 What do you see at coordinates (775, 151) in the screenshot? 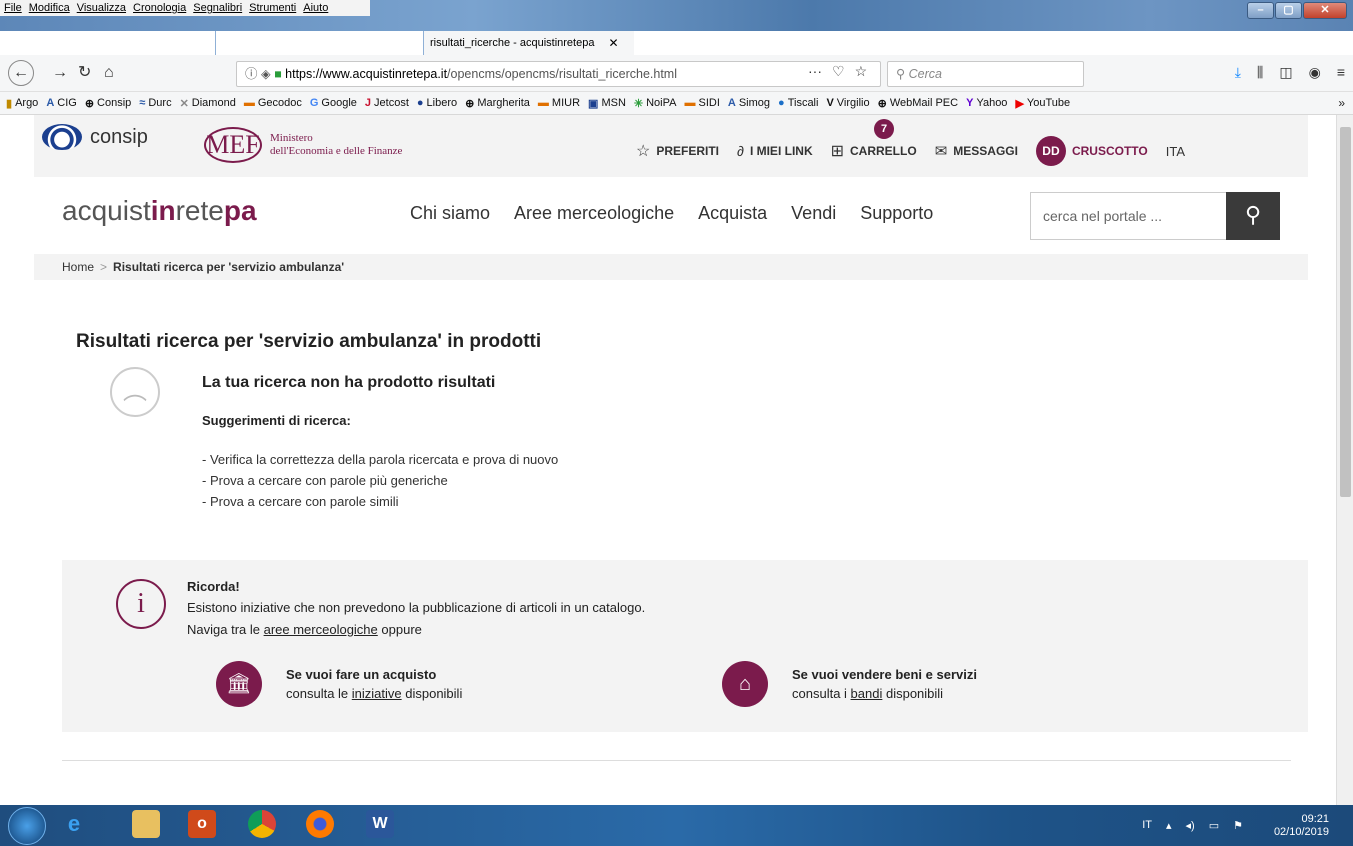
I see `miei-link-link: ∂ I MIEI LINK` at bounding box center [775, 151].